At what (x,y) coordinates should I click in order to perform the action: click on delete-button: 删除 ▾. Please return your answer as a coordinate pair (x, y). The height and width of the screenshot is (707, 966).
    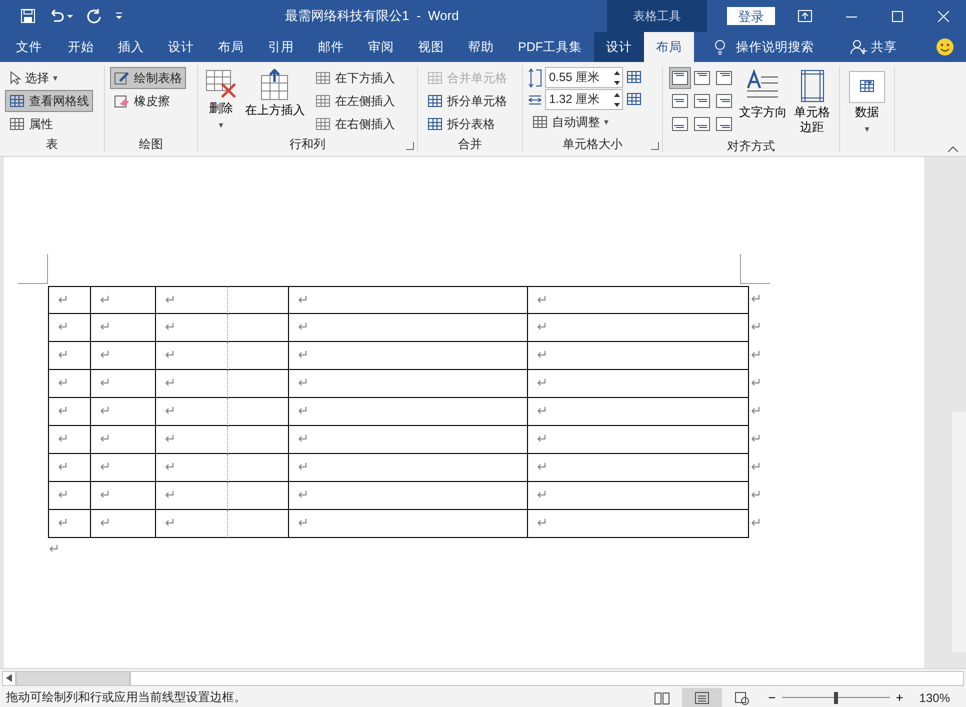
    Looking at the image, I should click on (221, 101).